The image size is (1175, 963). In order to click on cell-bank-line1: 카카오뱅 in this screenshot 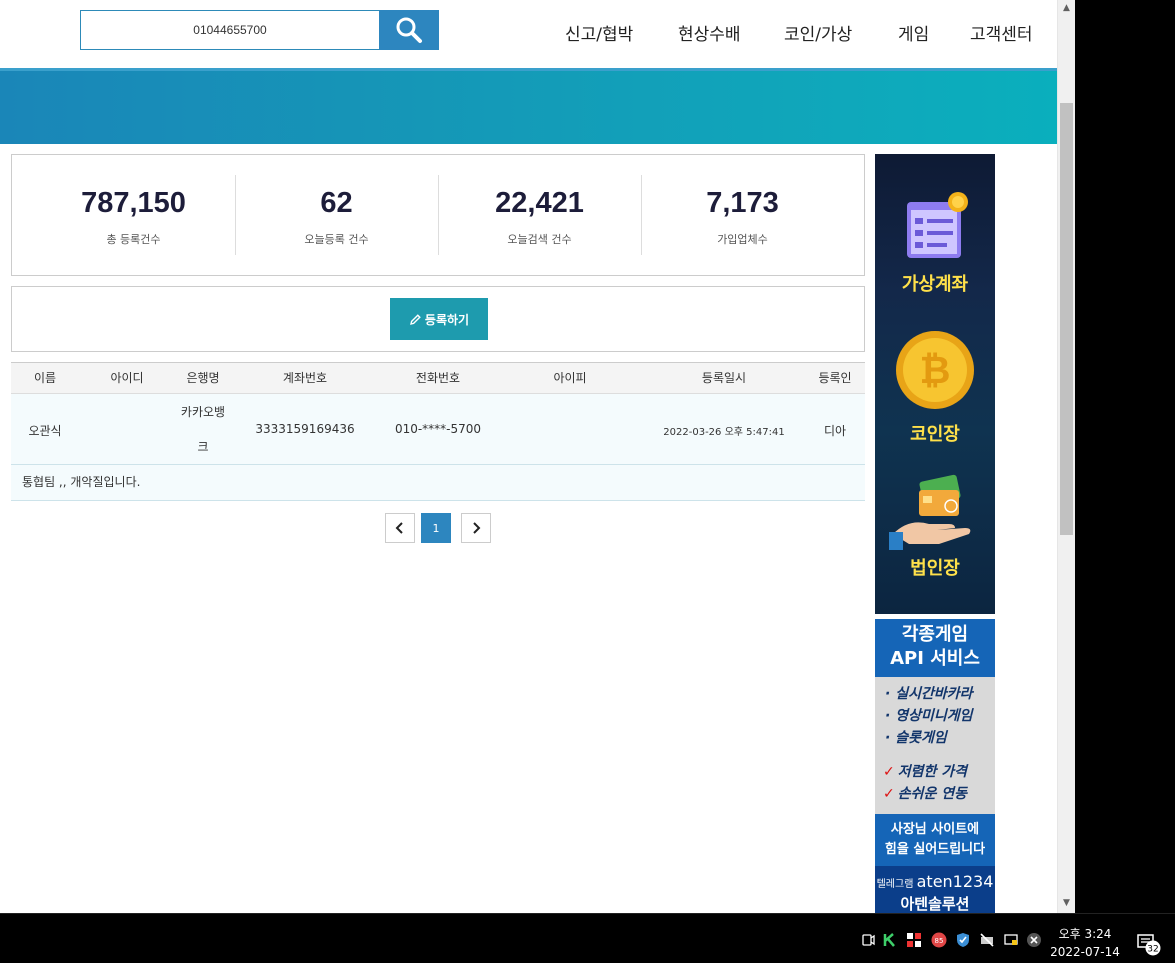, I will do `click(203, 412)`.